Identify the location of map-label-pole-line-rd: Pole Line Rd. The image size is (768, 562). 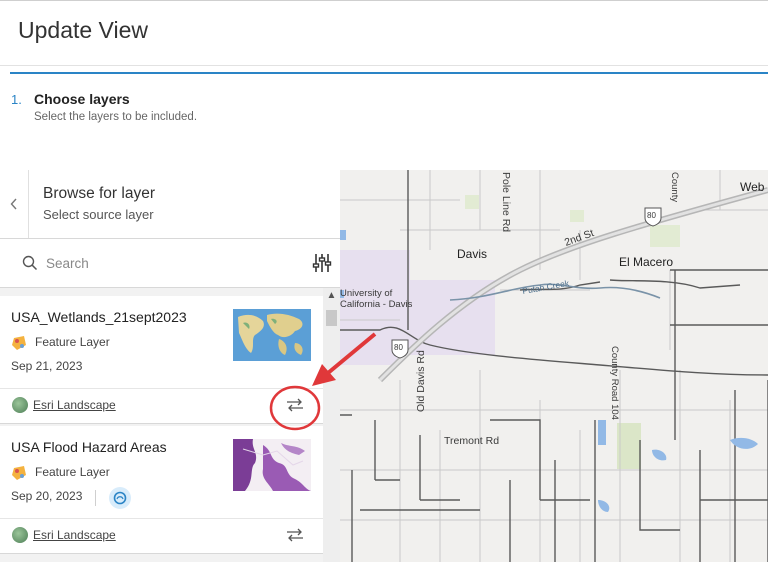
(506, 202).